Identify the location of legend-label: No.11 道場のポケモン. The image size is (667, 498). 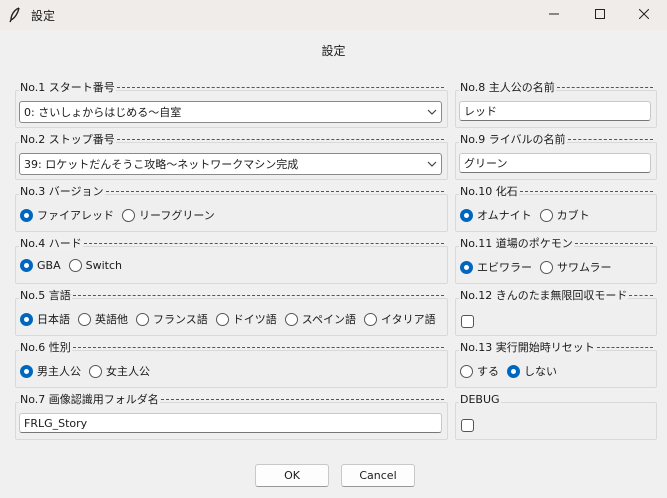
(516, 243).